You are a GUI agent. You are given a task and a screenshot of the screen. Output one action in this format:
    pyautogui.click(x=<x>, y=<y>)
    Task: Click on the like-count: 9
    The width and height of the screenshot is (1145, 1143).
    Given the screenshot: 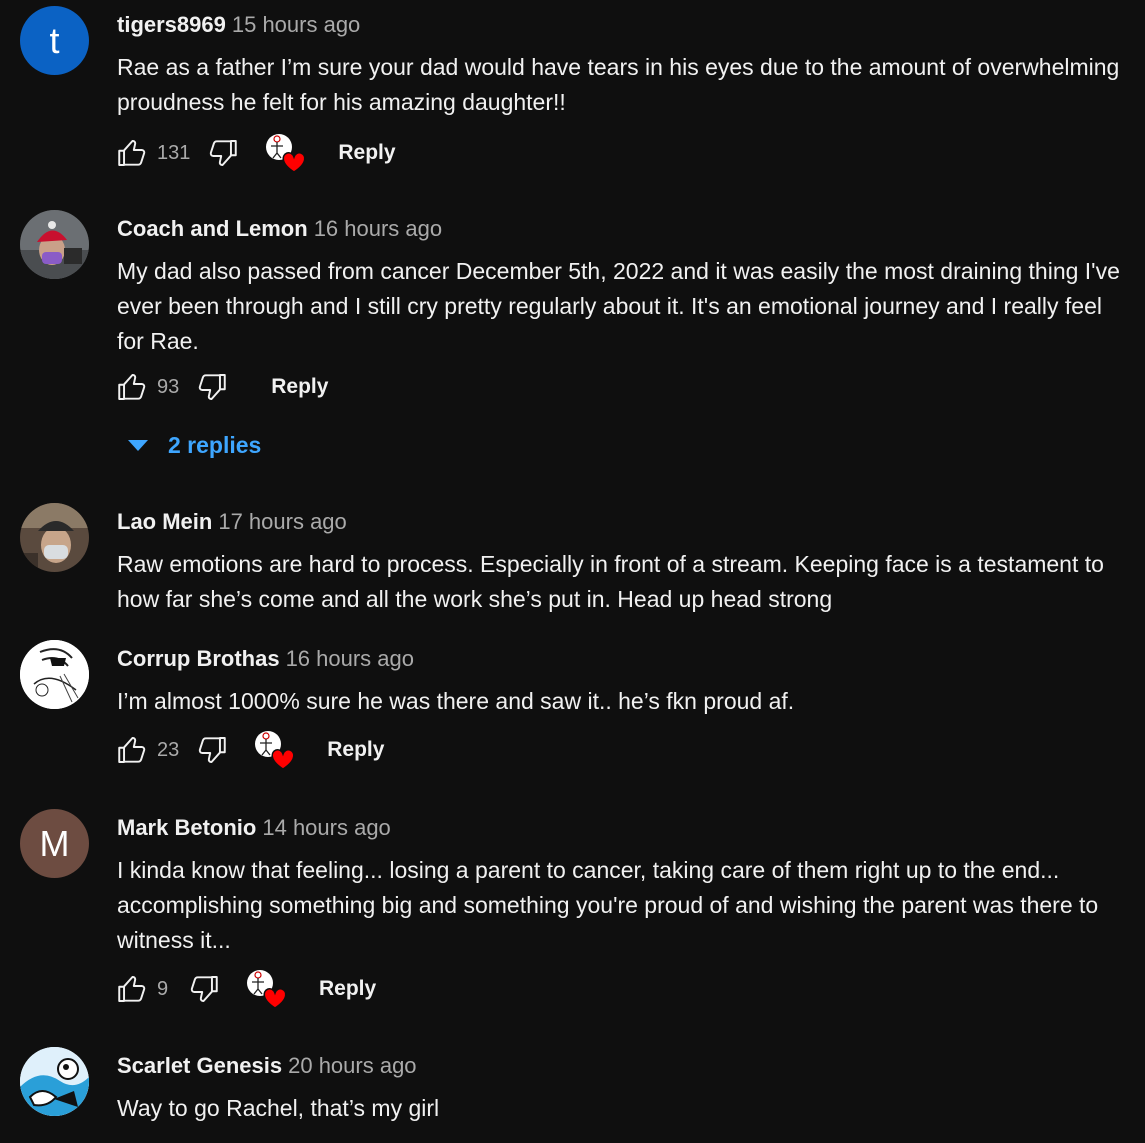 What is the action you would take?
    pyautogui.click(x=163, y=988)
    